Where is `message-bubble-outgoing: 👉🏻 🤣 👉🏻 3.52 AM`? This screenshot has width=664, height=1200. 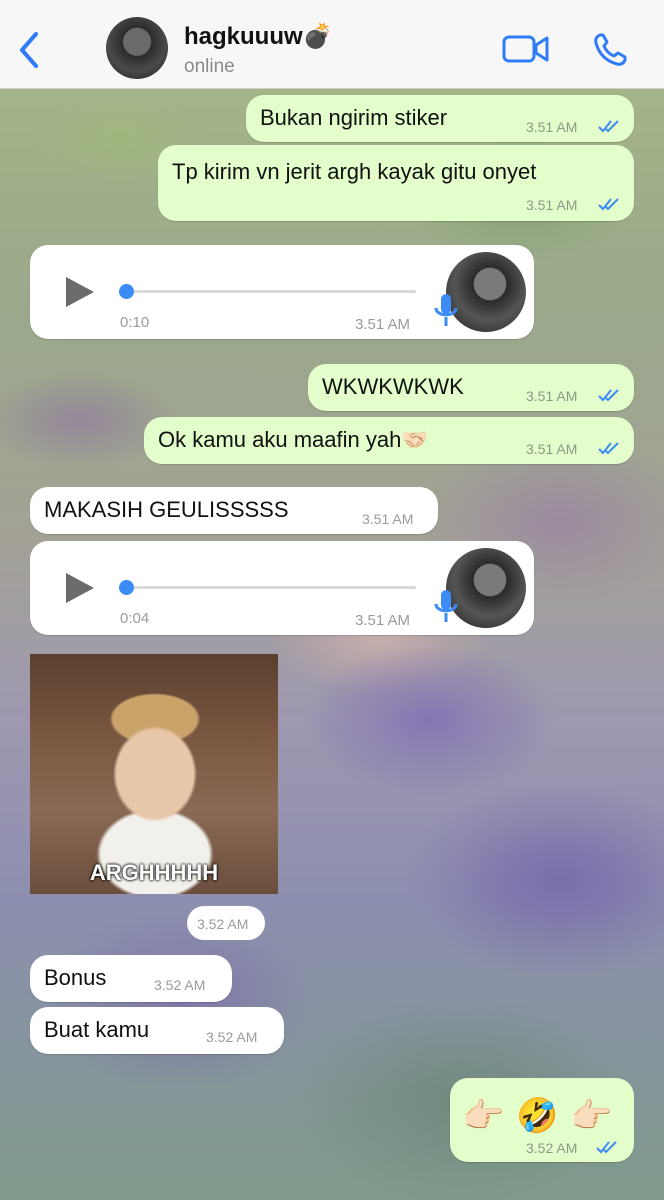 message-bubble-outgoing: 👉🏻 🤣 👉🏻 3.52 AM is located at coordinates (542, 1120).